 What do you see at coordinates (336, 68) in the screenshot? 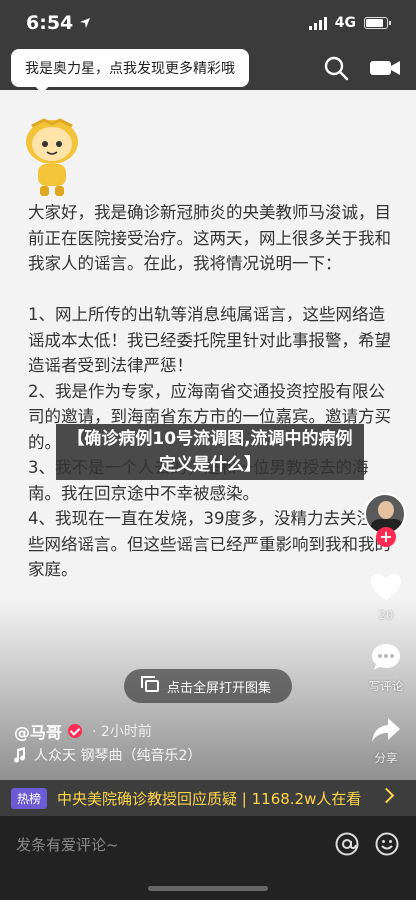
I see `search-icon` at bounding box center [336, 68].